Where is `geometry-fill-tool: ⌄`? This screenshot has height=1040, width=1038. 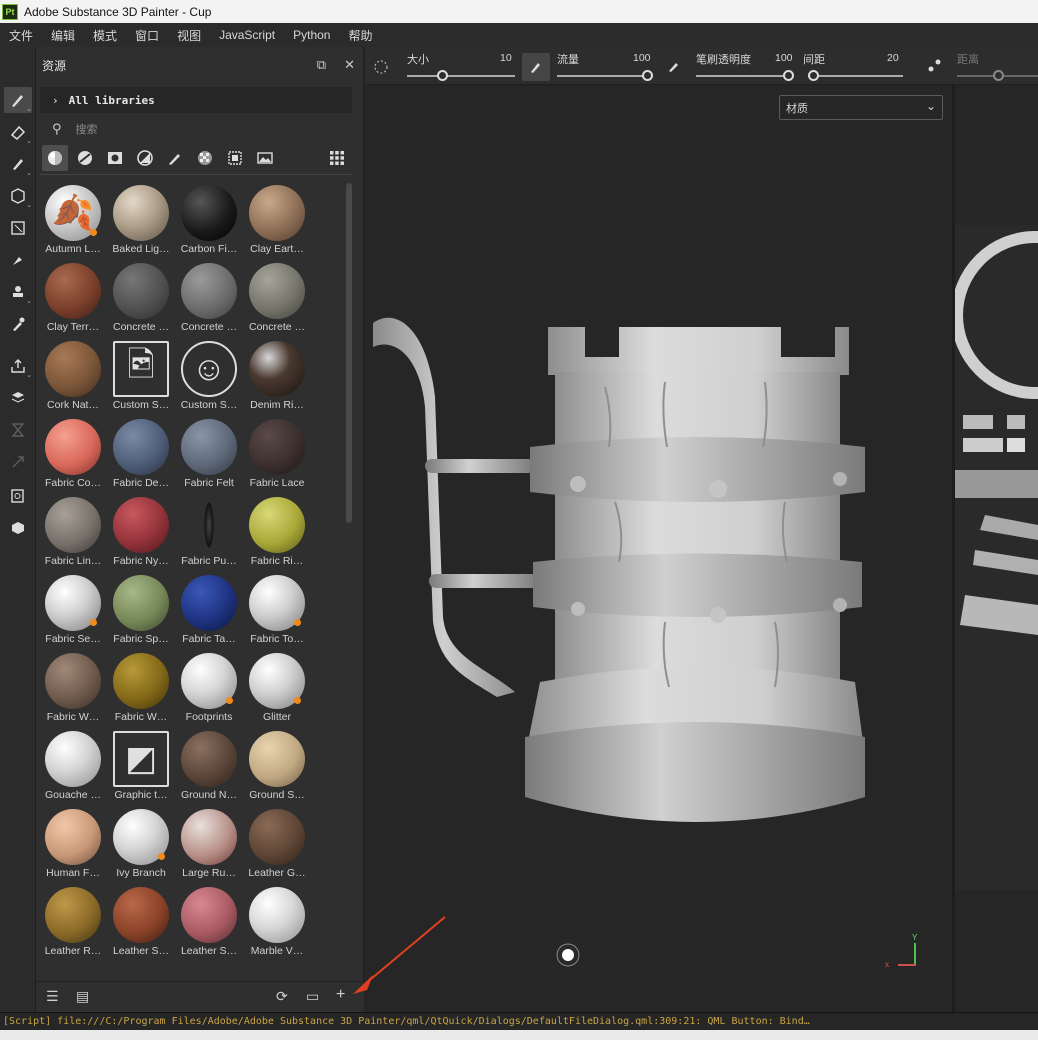
geometry-fill-tool: ⌄ is located at coordinates (18, 196).